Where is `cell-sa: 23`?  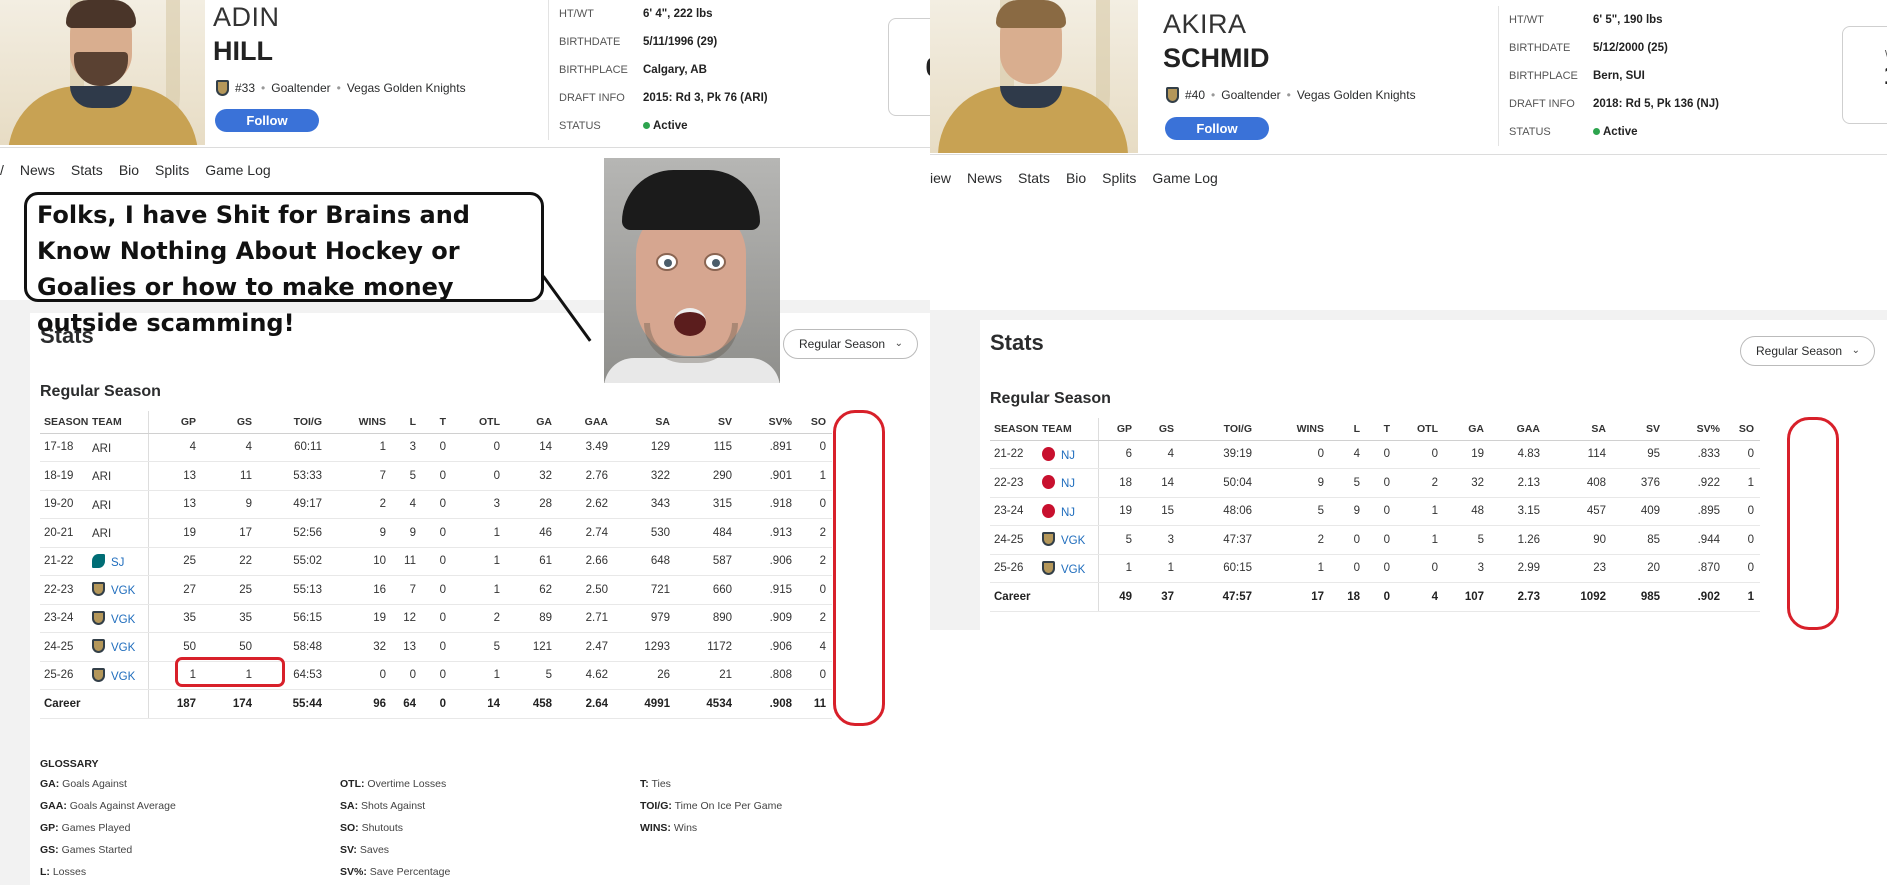
cell-sa: 23 is located at coordinates (1579, 568).